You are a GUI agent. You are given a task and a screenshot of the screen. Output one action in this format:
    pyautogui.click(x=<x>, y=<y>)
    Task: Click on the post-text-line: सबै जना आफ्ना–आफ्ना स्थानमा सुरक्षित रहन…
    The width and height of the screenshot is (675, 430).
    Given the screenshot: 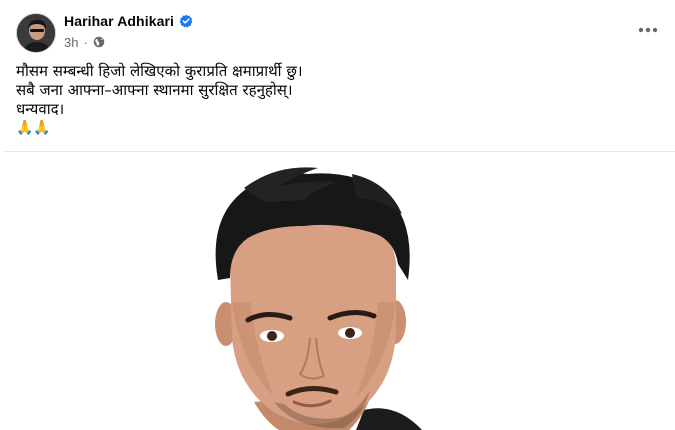 What is the action you would take?
    pyautogui.click(x=154, y=90)
    